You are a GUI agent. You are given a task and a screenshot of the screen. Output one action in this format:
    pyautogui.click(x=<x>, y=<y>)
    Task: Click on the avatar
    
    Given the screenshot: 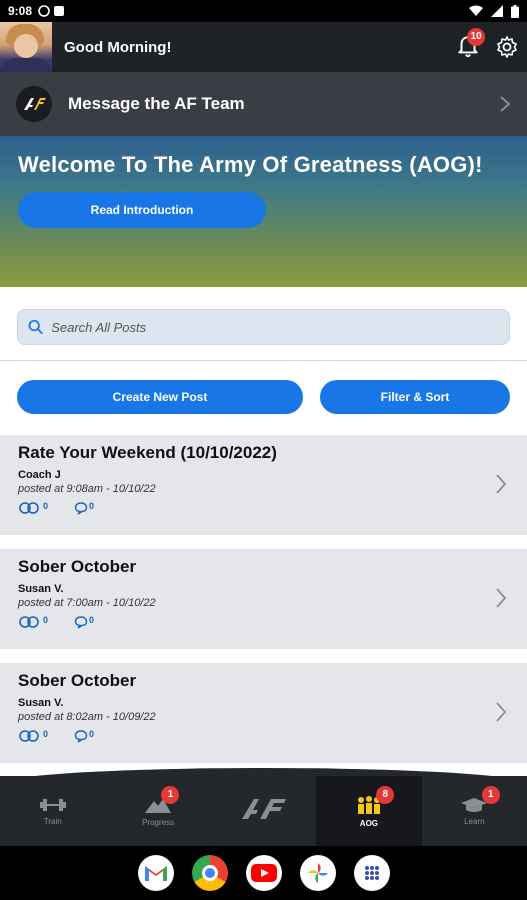 What is the action you would take?
    pyautogui.click(x=26, y=47)
    